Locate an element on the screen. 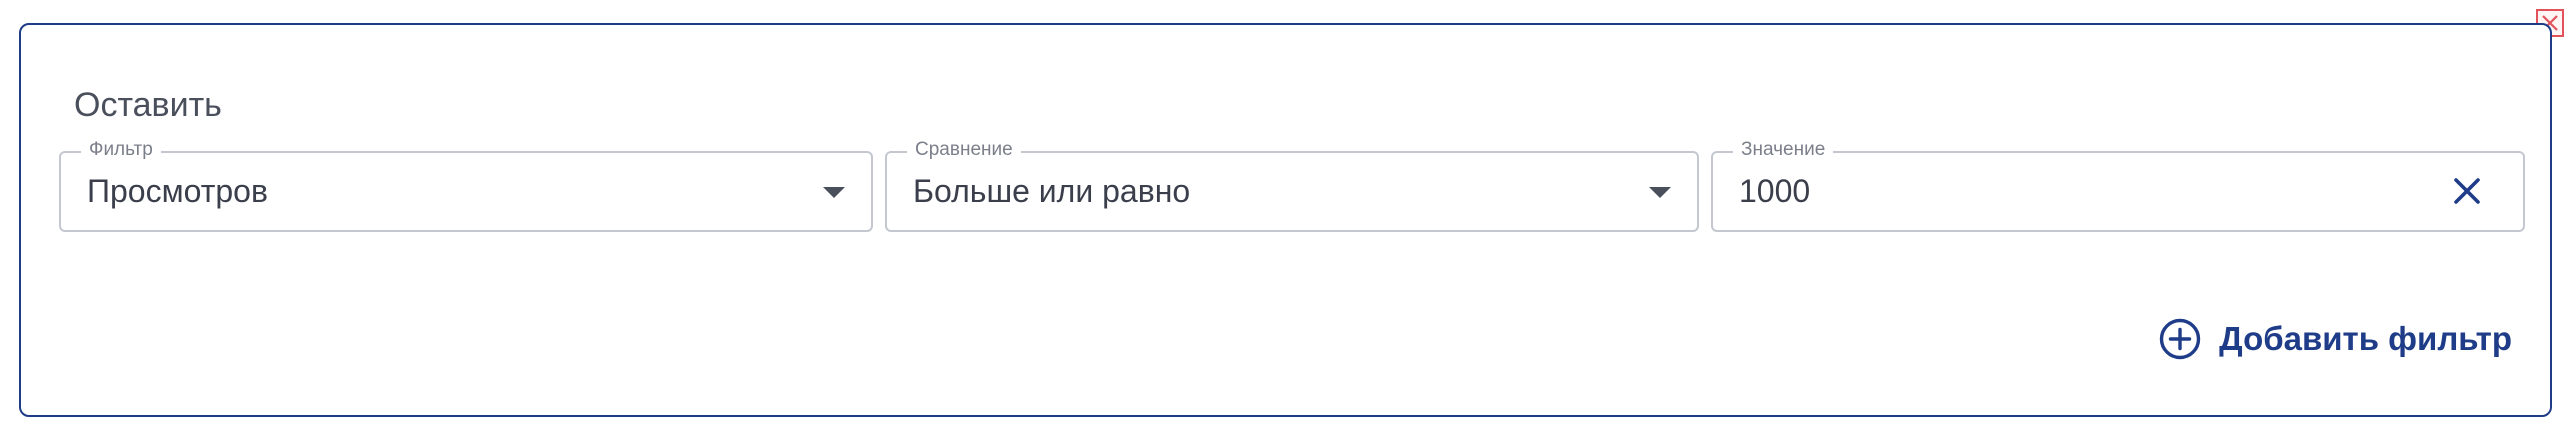  filter-select: Фильтр Просмотров is located at coordinates (466, 184).